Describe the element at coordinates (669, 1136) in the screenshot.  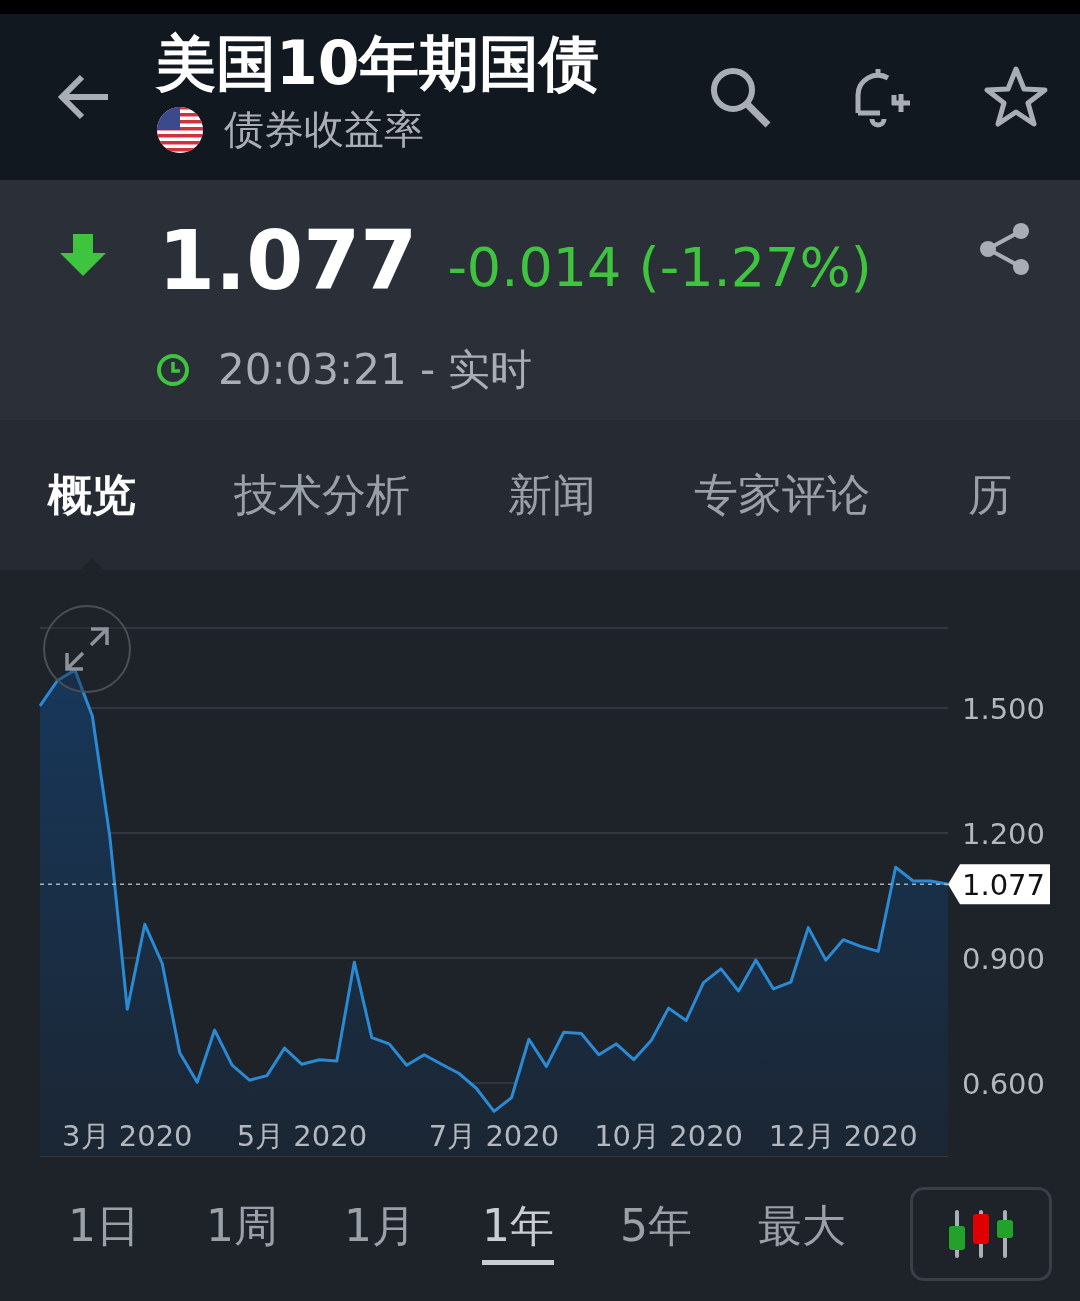
I see `axis-label: 10月 2020` at that location.